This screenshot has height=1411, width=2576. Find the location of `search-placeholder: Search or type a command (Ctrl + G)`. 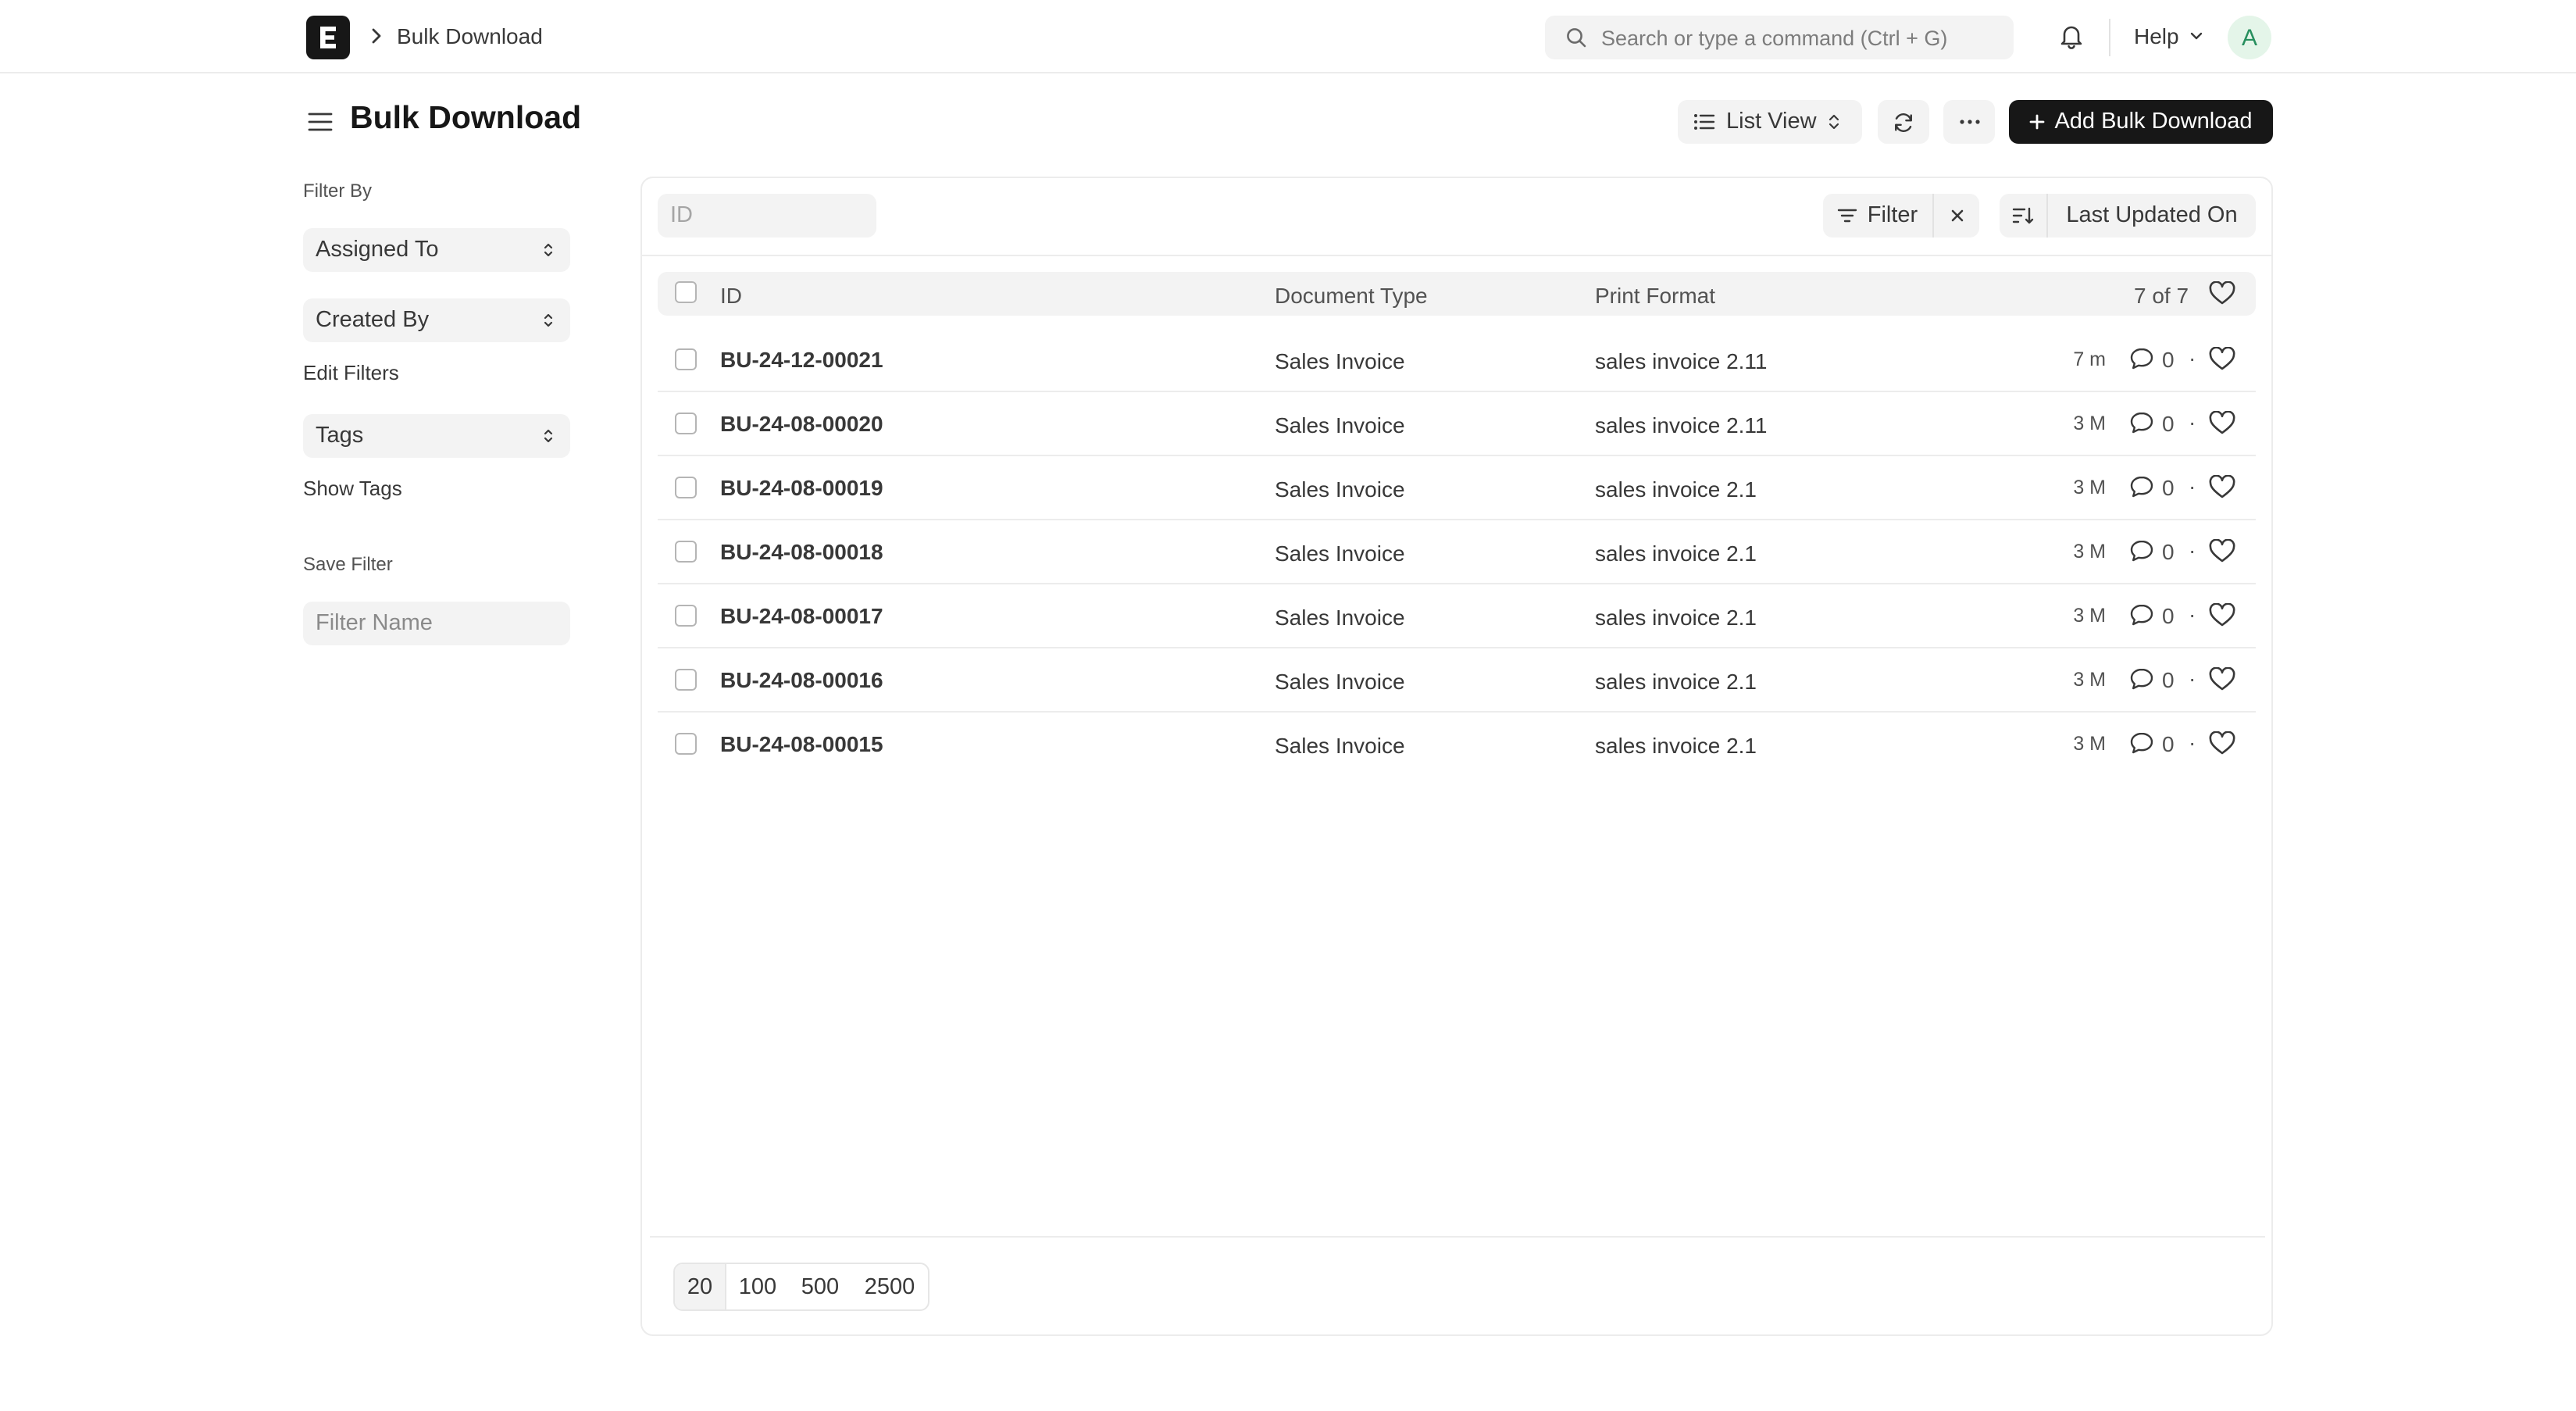

search-placeholder: Search or type a command (Ctrl + G) is located at coordinates (1774, 37).